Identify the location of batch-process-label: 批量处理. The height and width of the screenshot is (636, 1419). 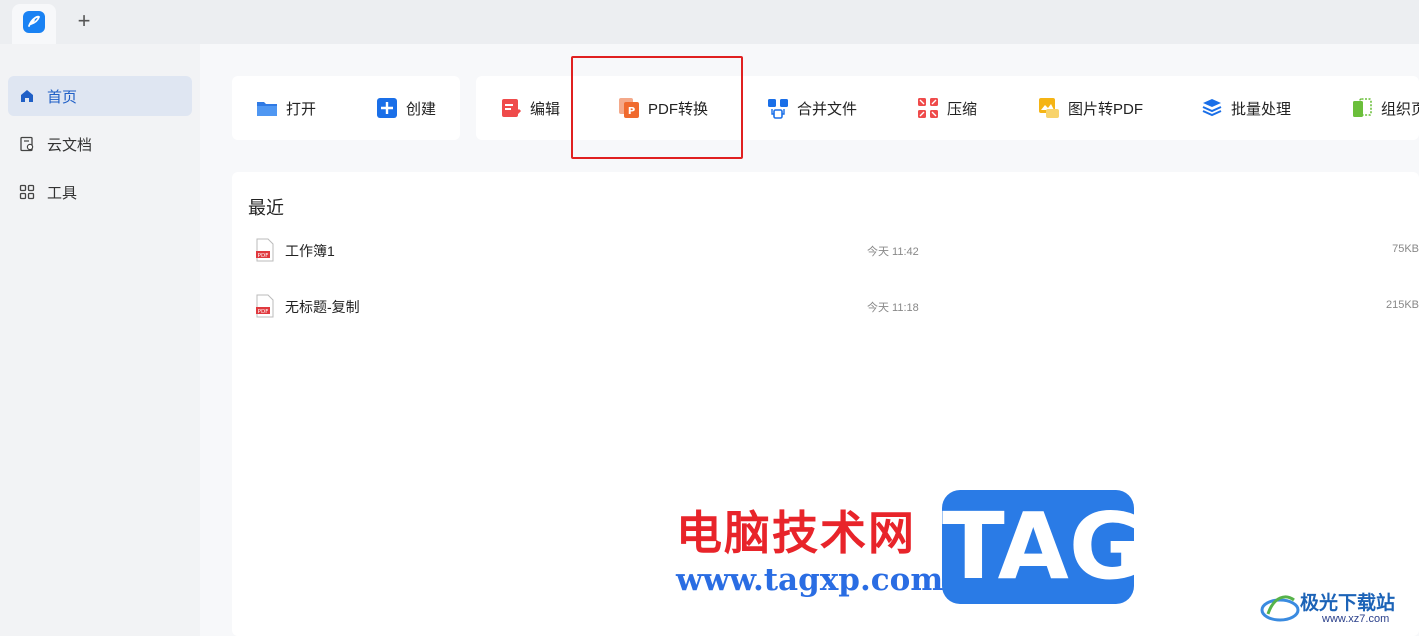
(1261, 109).